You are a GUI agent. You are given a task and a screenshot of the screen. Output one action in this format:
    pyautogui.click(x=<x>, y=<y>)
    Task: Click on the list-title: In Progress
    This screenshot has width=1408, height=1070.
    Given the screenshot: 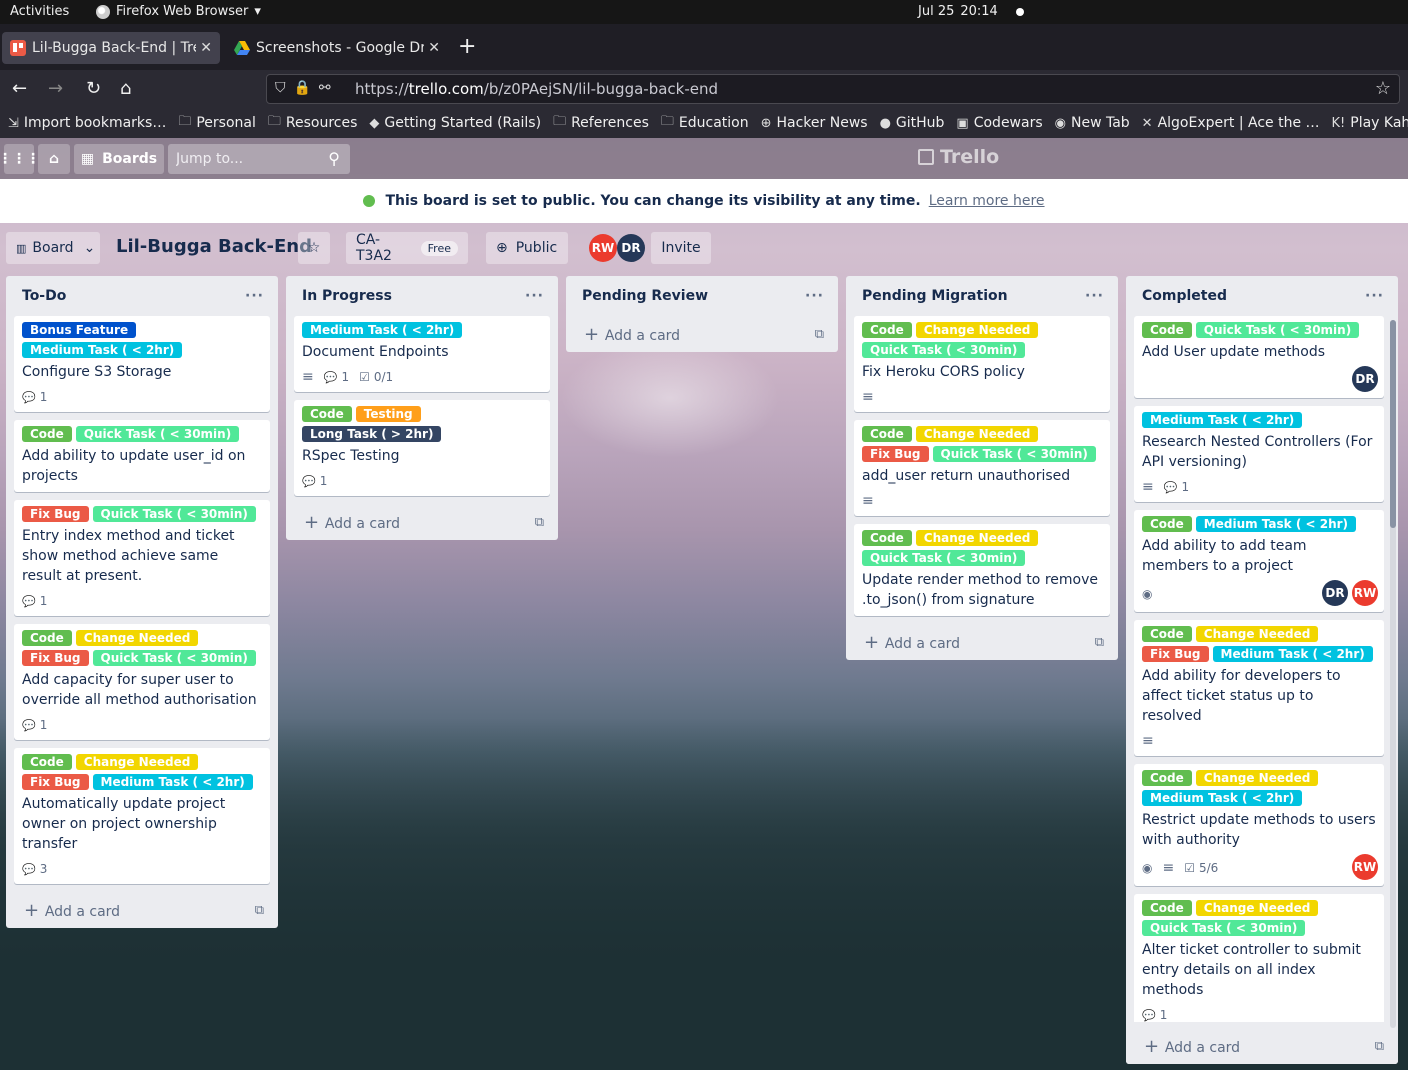 What is the action you would take?
    pyautogui.click(x=347, y=296)
    